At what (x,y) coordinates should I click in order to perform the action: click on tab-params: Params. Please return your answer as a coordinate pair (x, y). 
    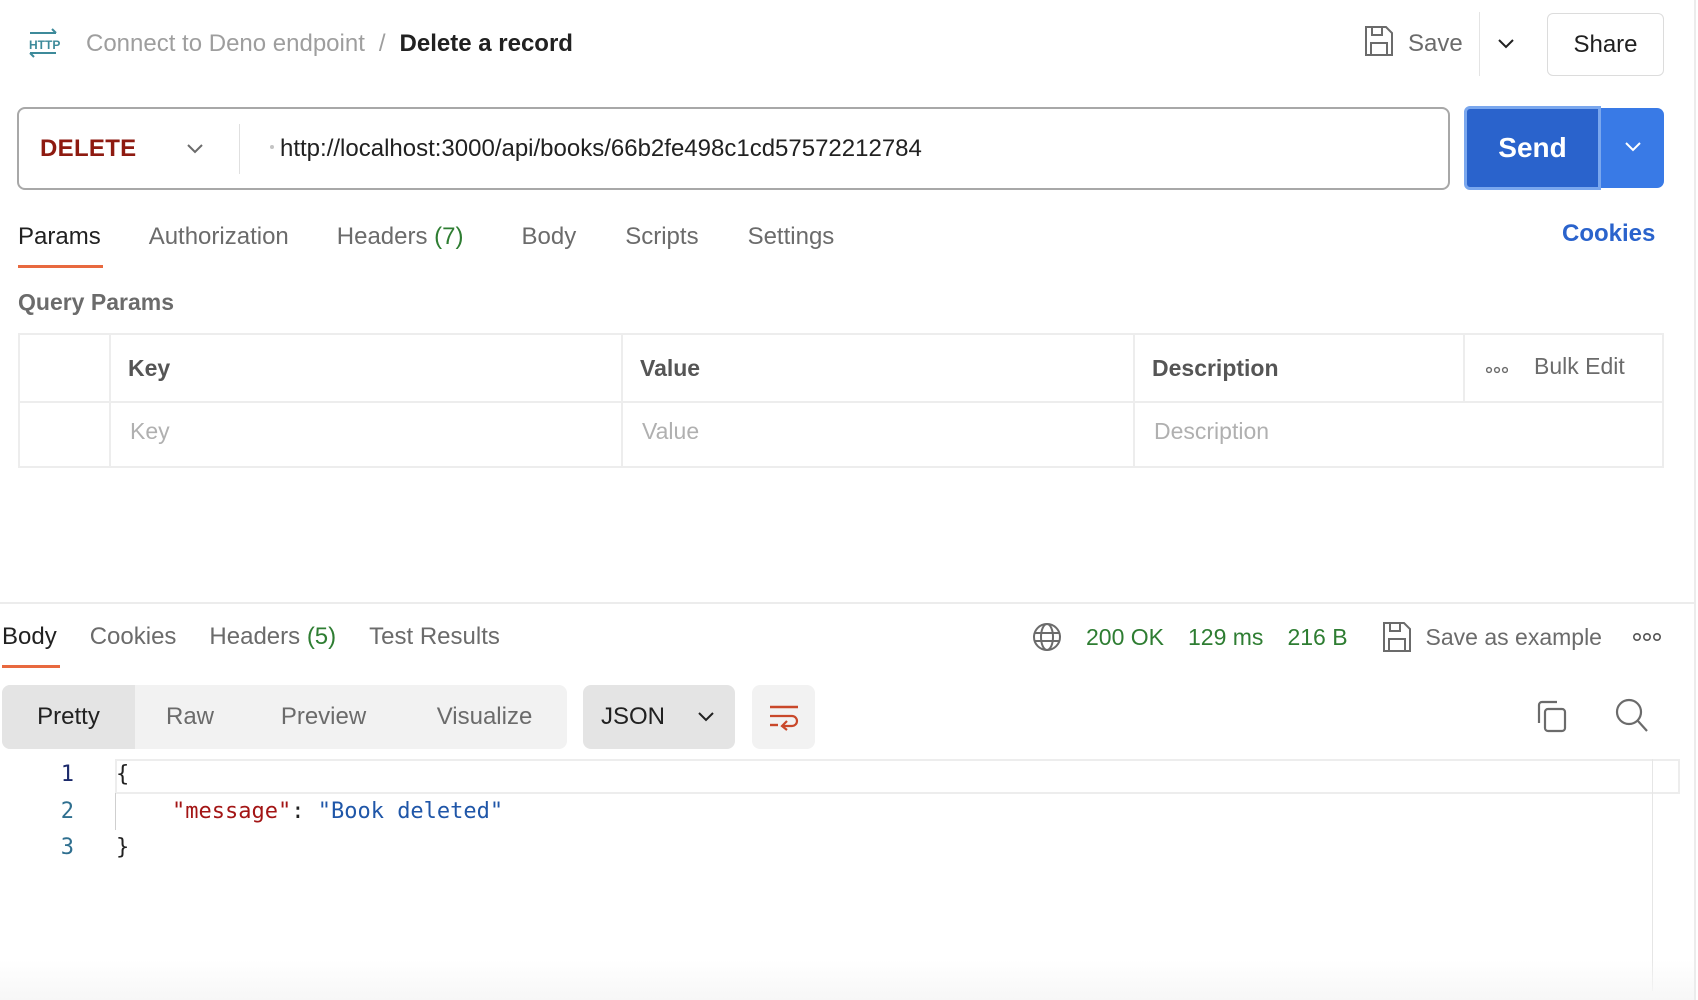
    Looking at the image, I should click on (59, 237).